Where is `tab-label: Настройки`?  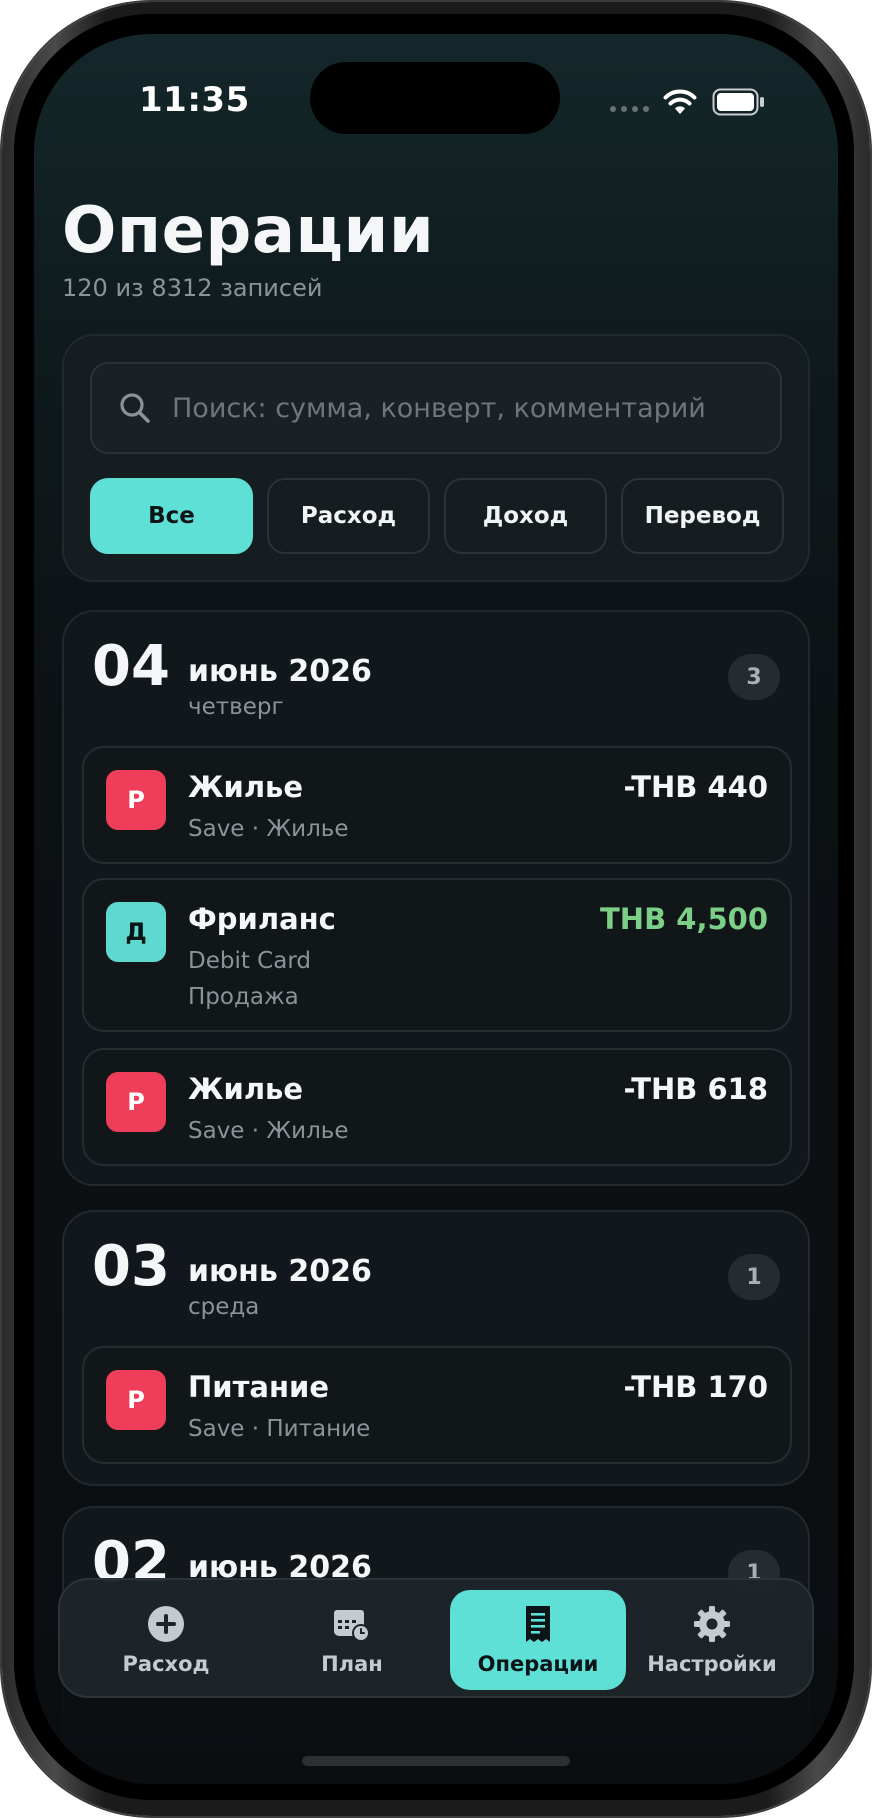 tab-label: Настройки is located at coordinates (712, 1664).